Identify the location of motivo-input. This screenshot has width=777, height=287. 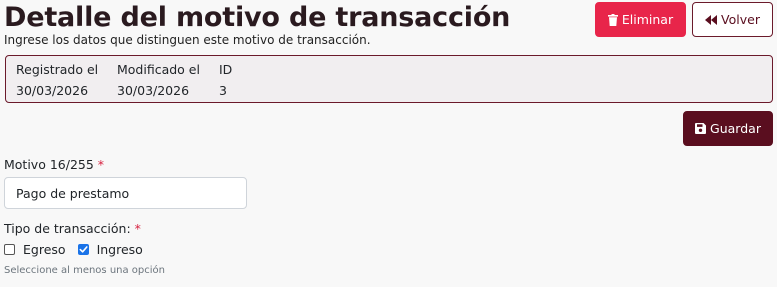
(125, 193).